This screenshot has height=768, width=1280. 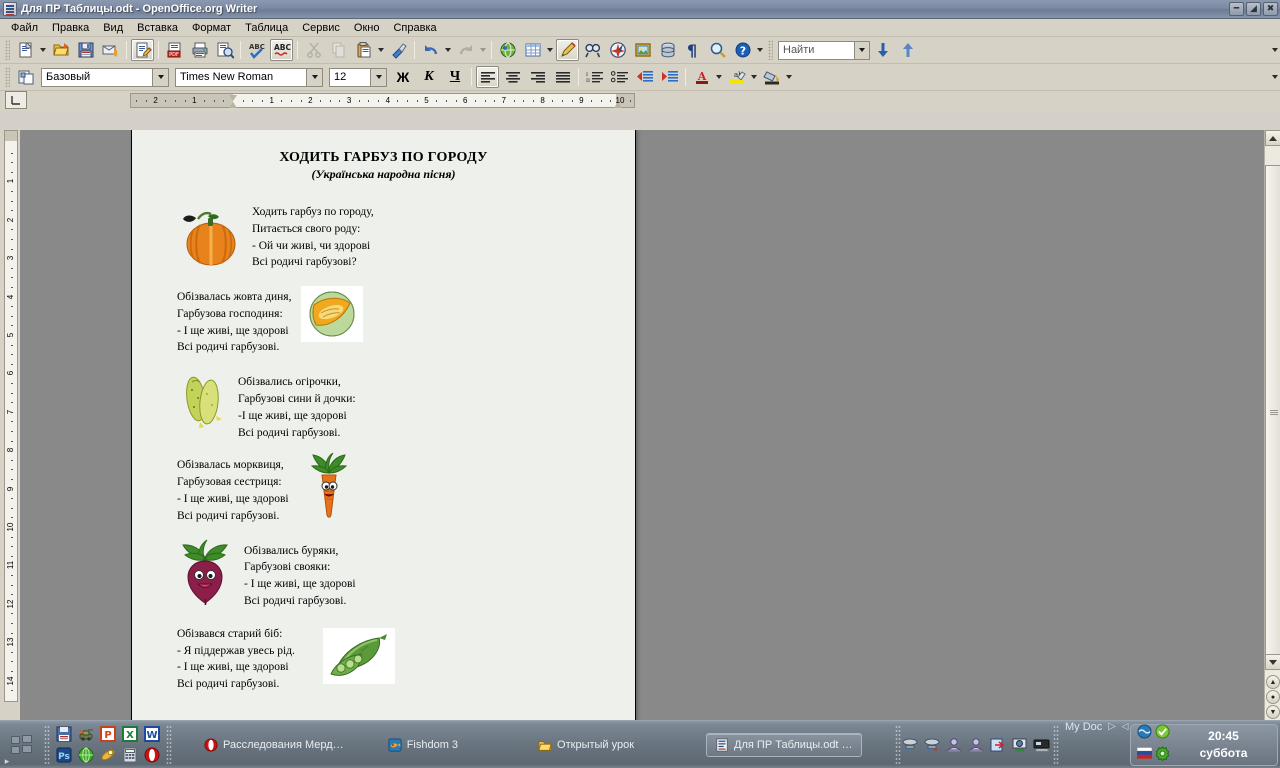 What do you see at coordinates (1144, 756) in the screenshot?
I see `russian-flag-icon` at bounding box center [1144, 756].